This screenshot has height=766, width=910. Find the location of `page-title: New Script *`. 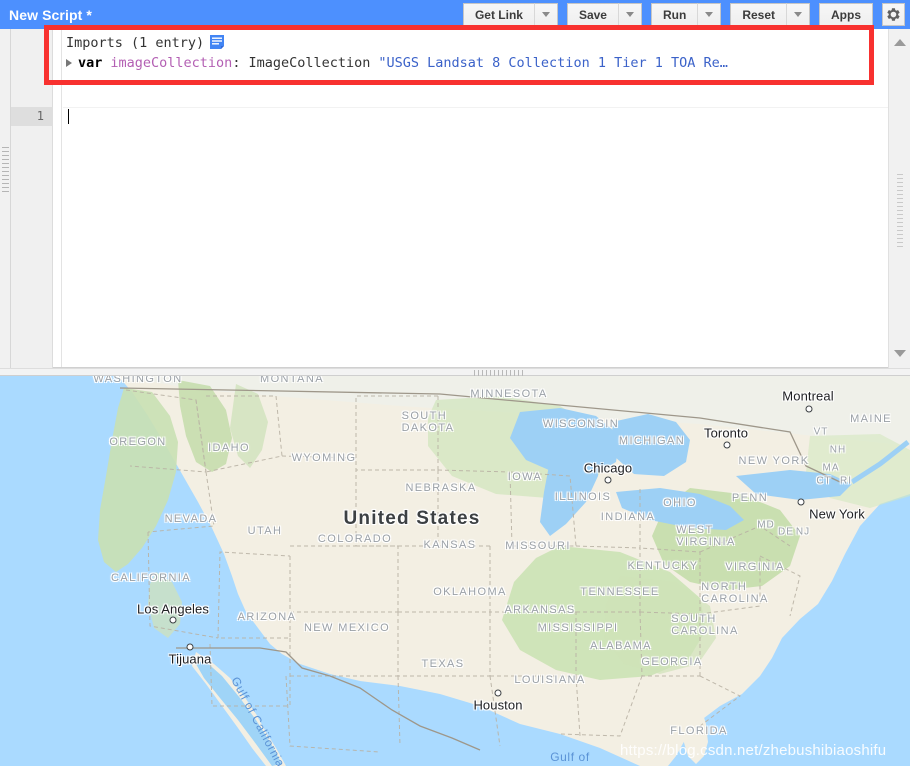

page-title: New Script * is located at coordinates (50, 14).